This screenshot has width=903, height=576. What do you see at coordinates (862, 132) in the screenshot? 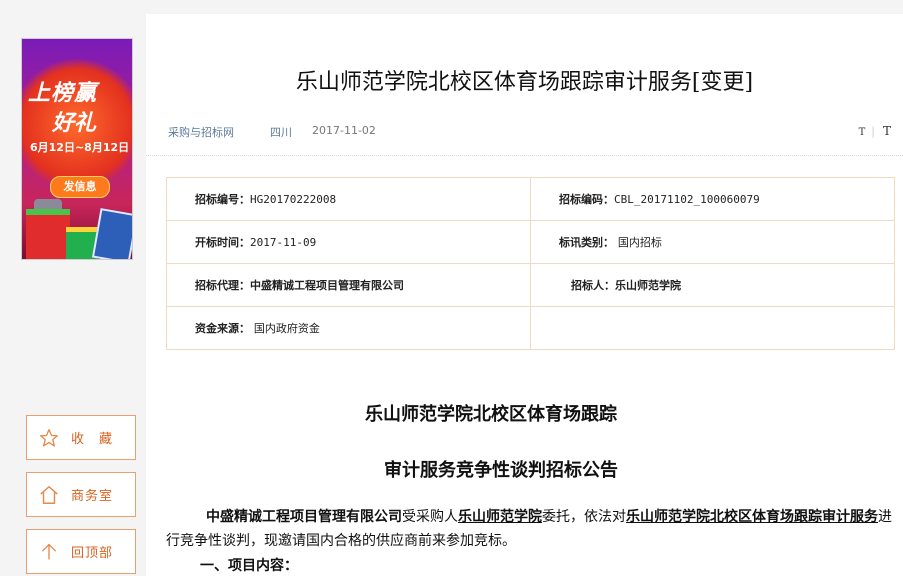
I see `font-small-button: T` at bounding box center [862, 132].